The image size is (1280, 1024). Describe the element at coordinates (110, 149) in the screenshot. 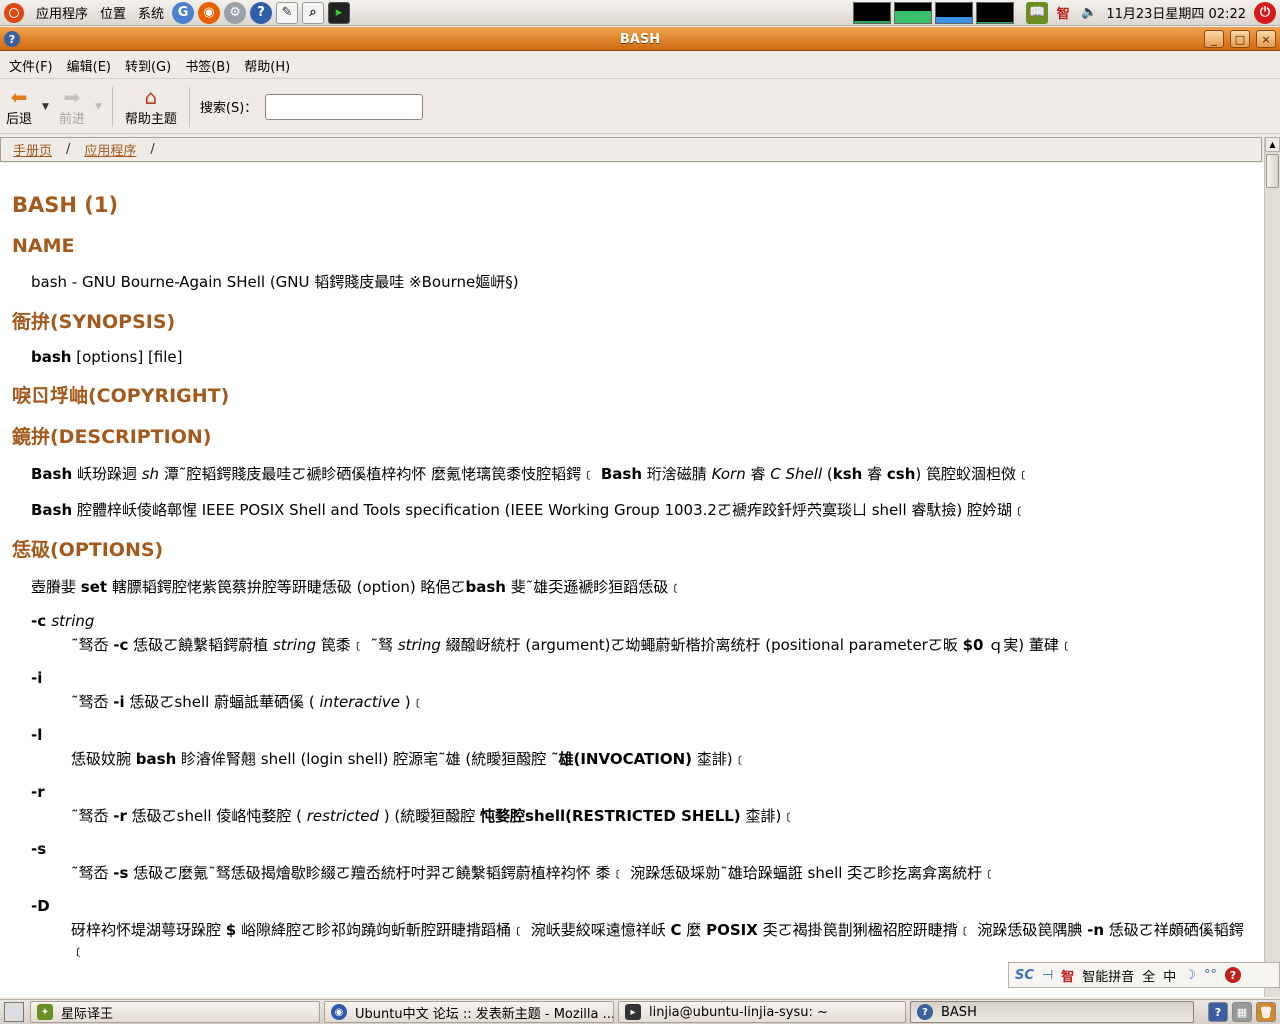

I see `breadcrumb-applications: 应用程序` at that location.